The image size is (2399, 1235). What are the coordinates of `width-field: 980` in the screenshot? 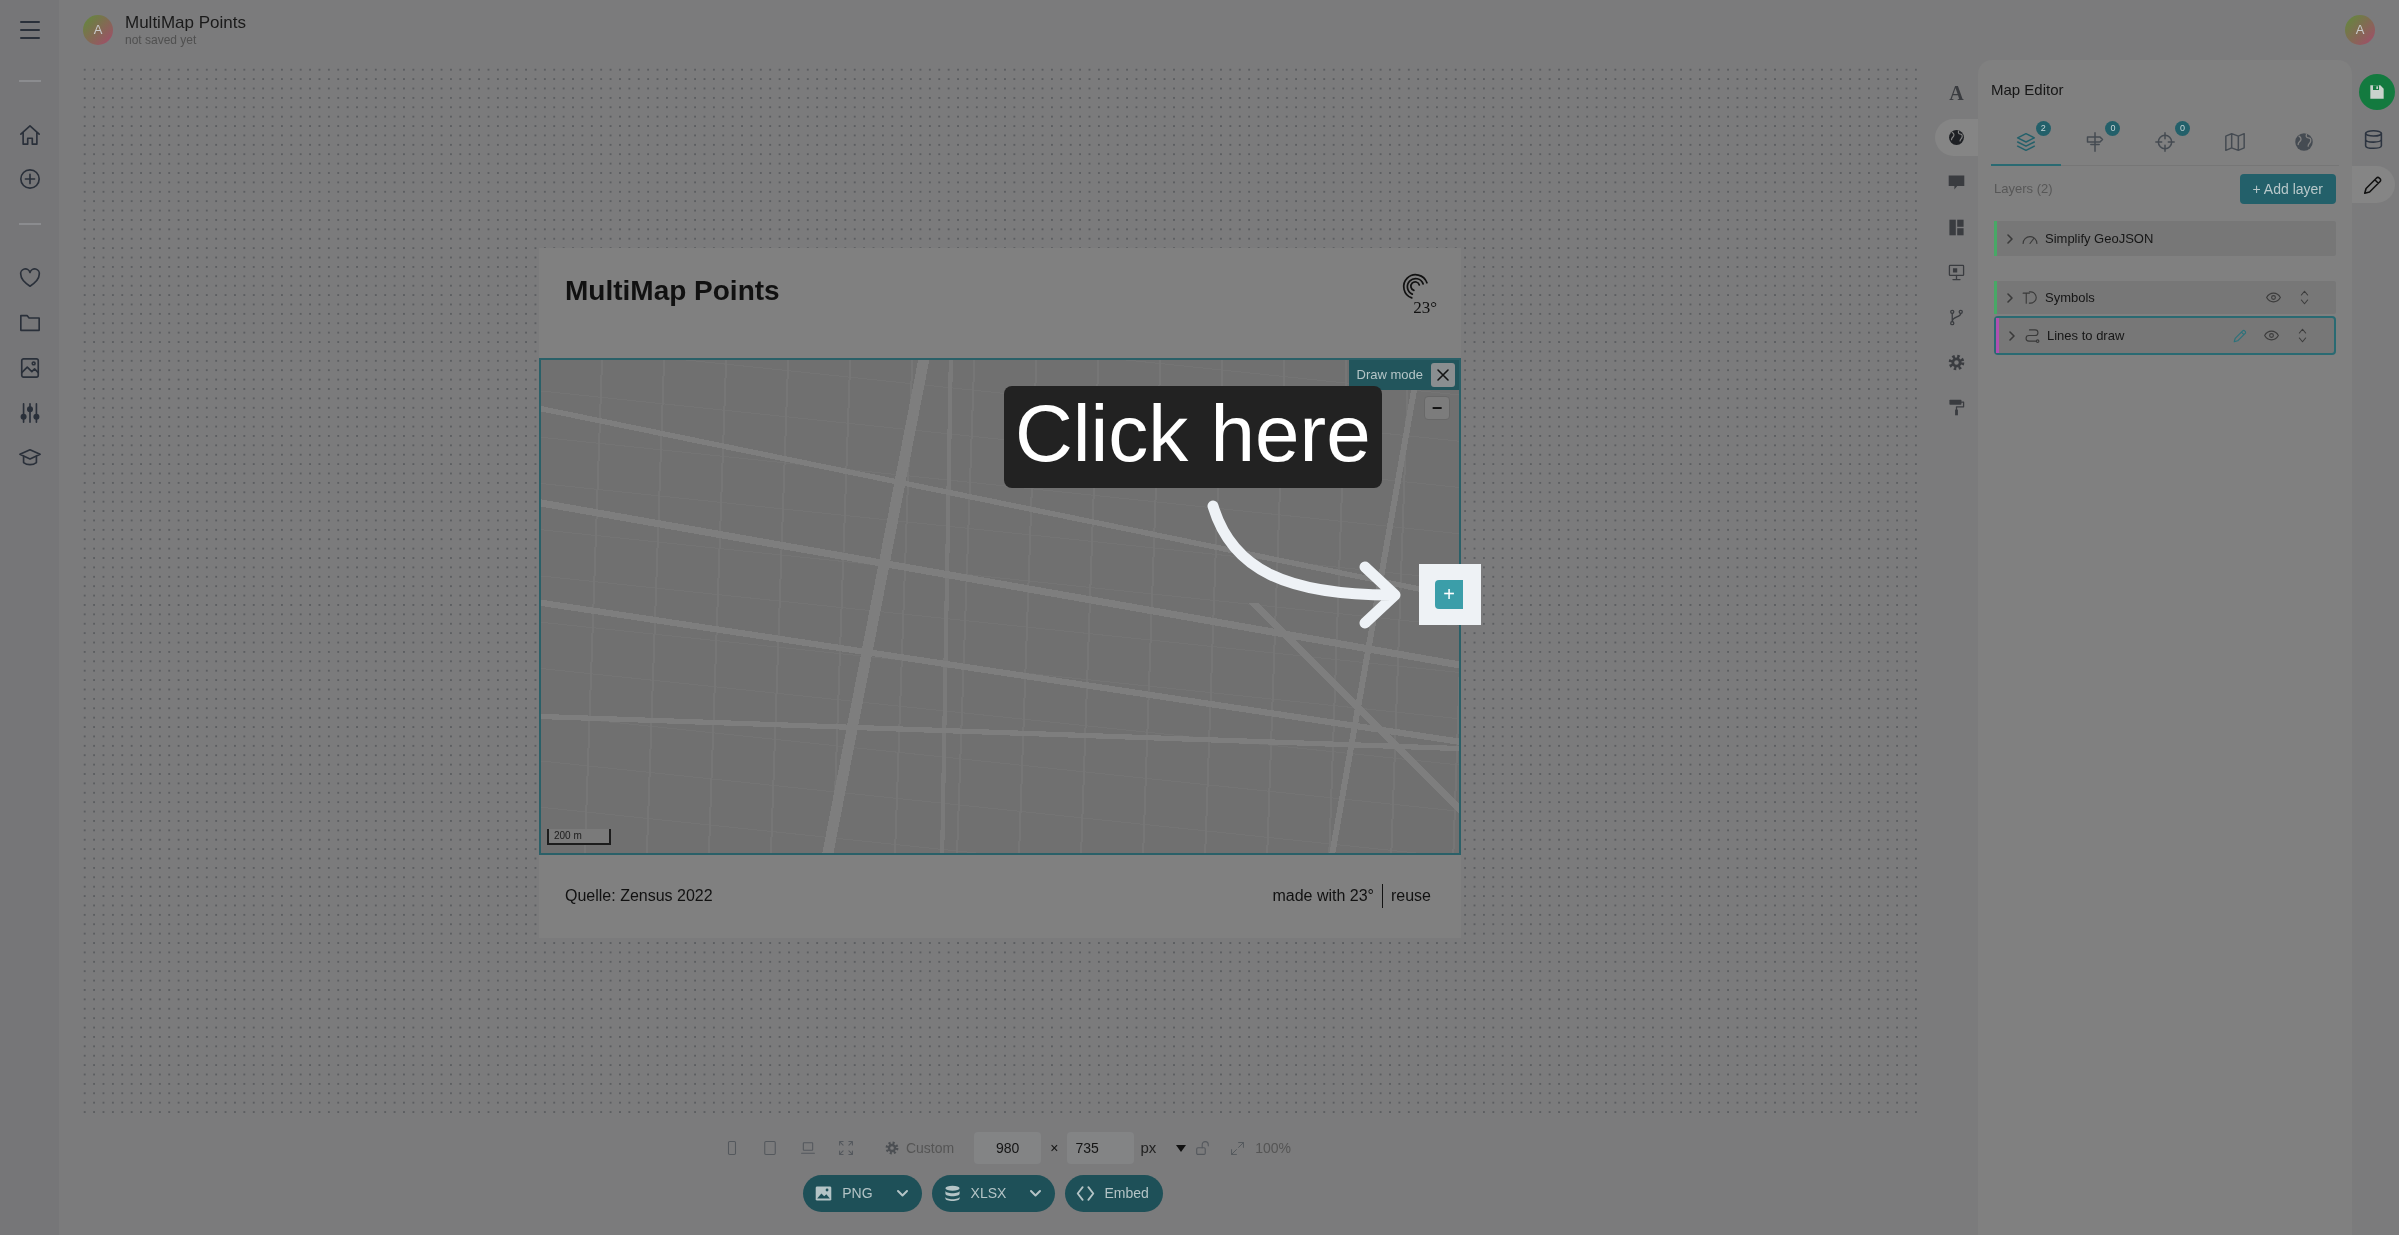 It's located at (1008, 1148).